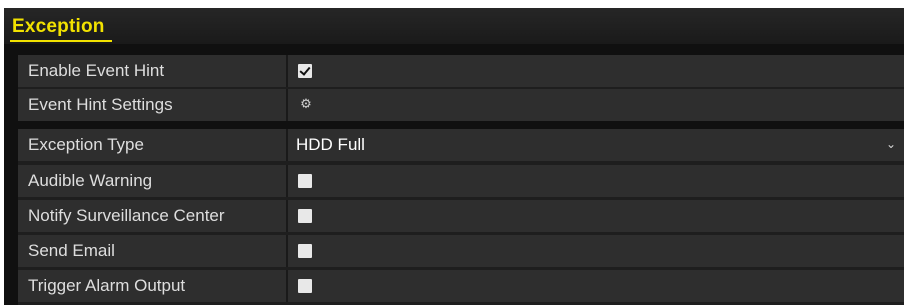 This screenshot has height=305, width=904. I want to click on exception-type-row: Exception Type HDD Full ⌄, so click(461, 145).